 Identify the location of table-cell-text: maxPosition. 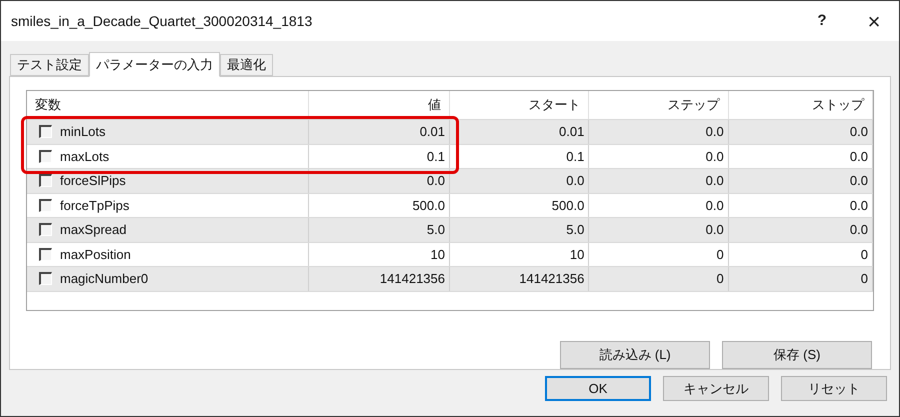
(95, 255).